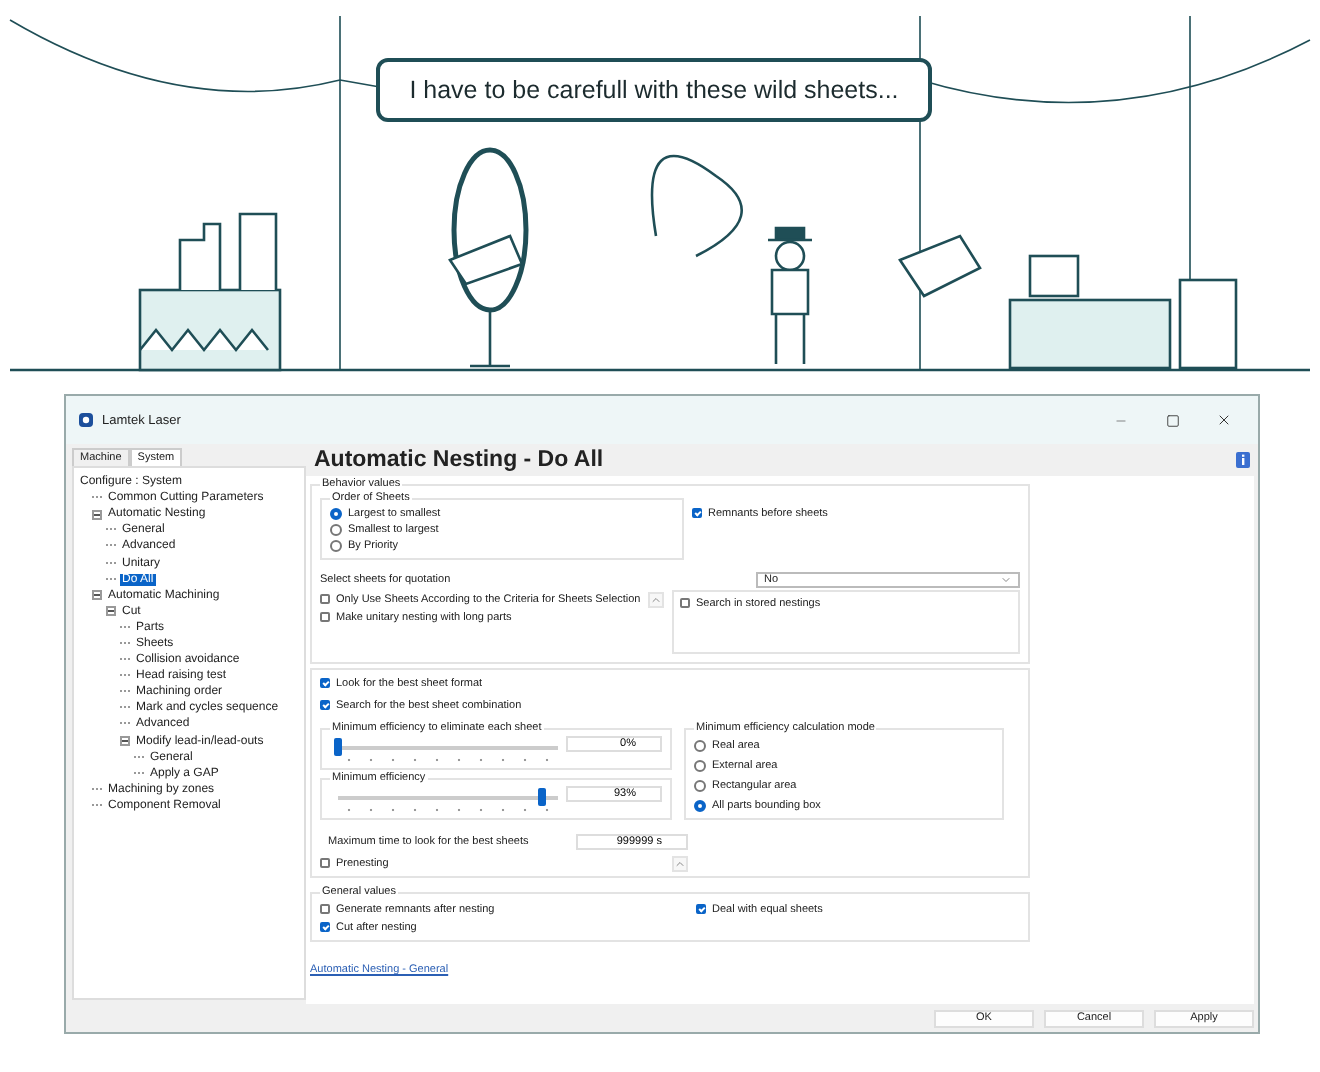  I want to click on maximize-icon, so click(1172, 420).